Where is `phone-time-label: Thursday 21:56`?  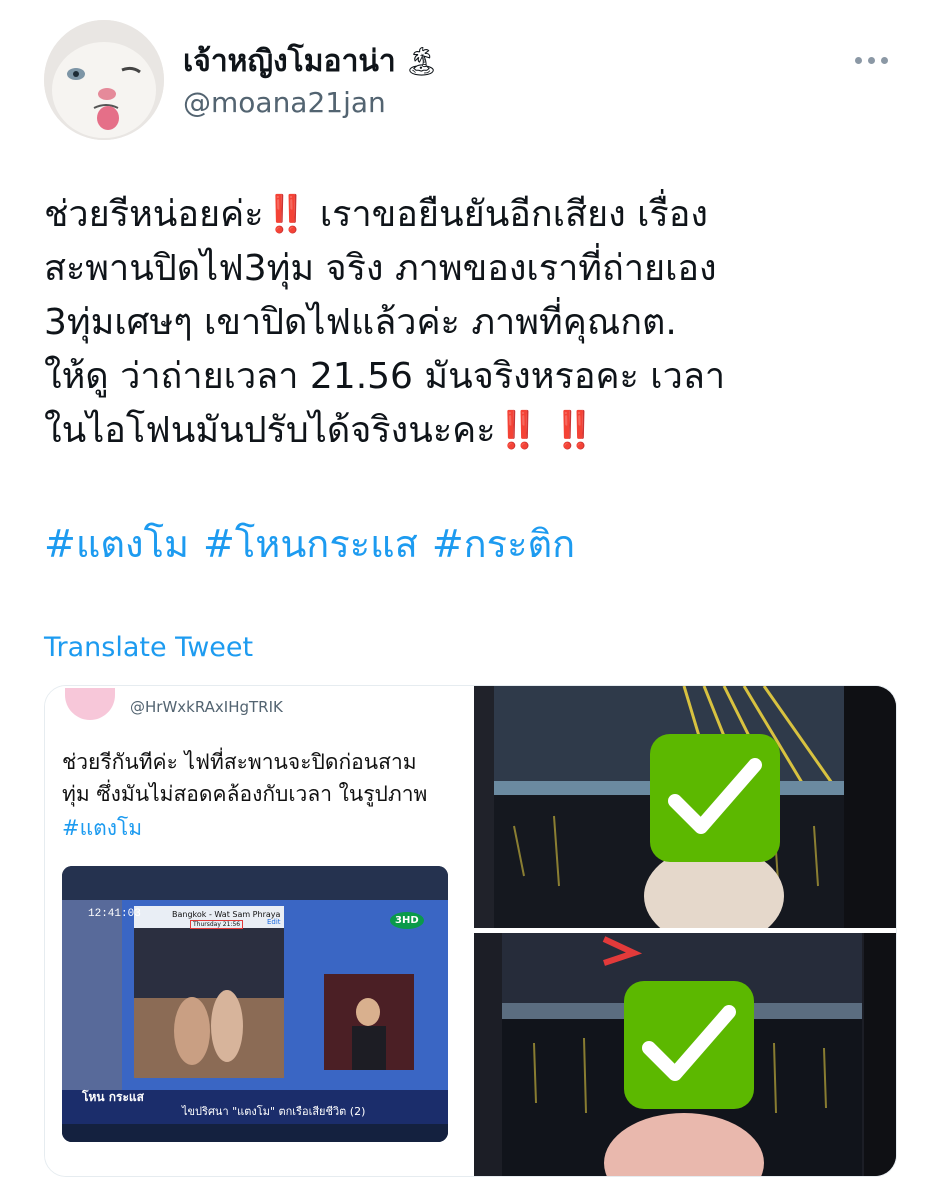
phone-time-label: Thursday 21:56 is located at coordinates (217, 924).